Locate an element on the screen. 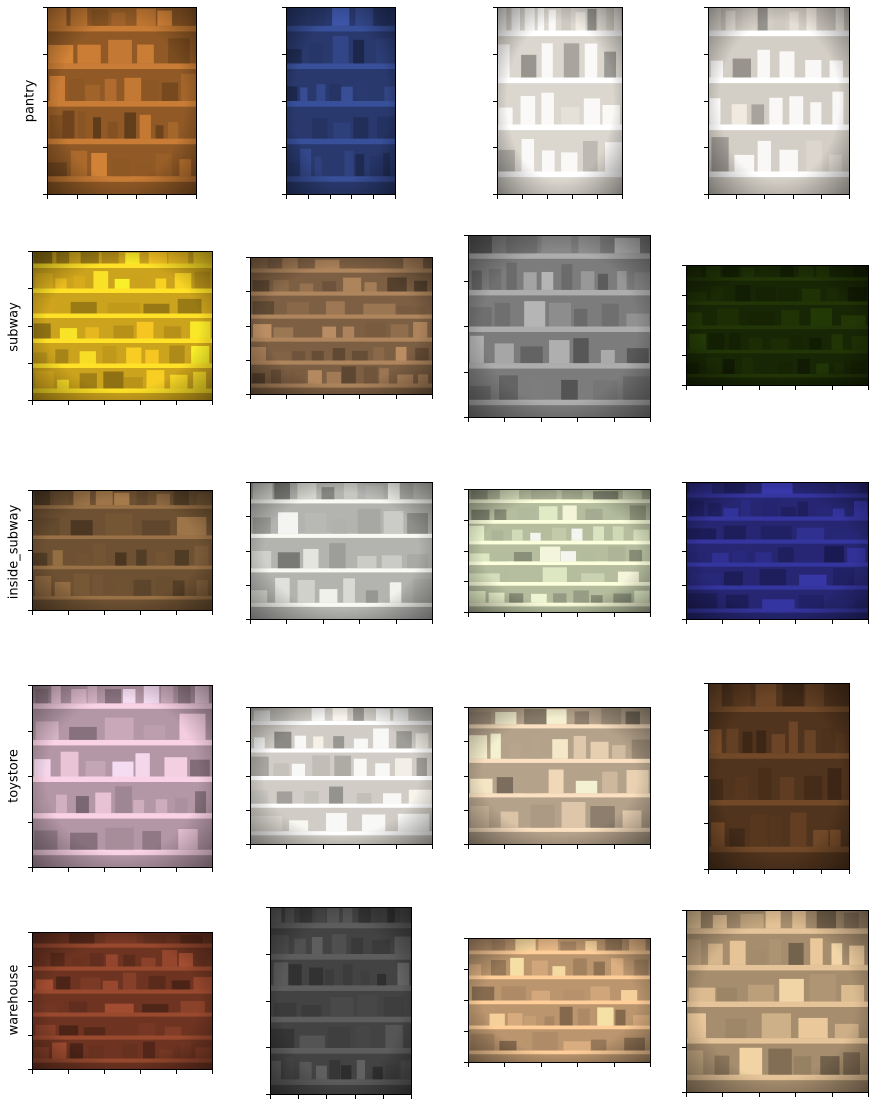 The height and width of the screenshot is (1105, 875). photo-ornate-station-platform is located at coordinates (341, 326).